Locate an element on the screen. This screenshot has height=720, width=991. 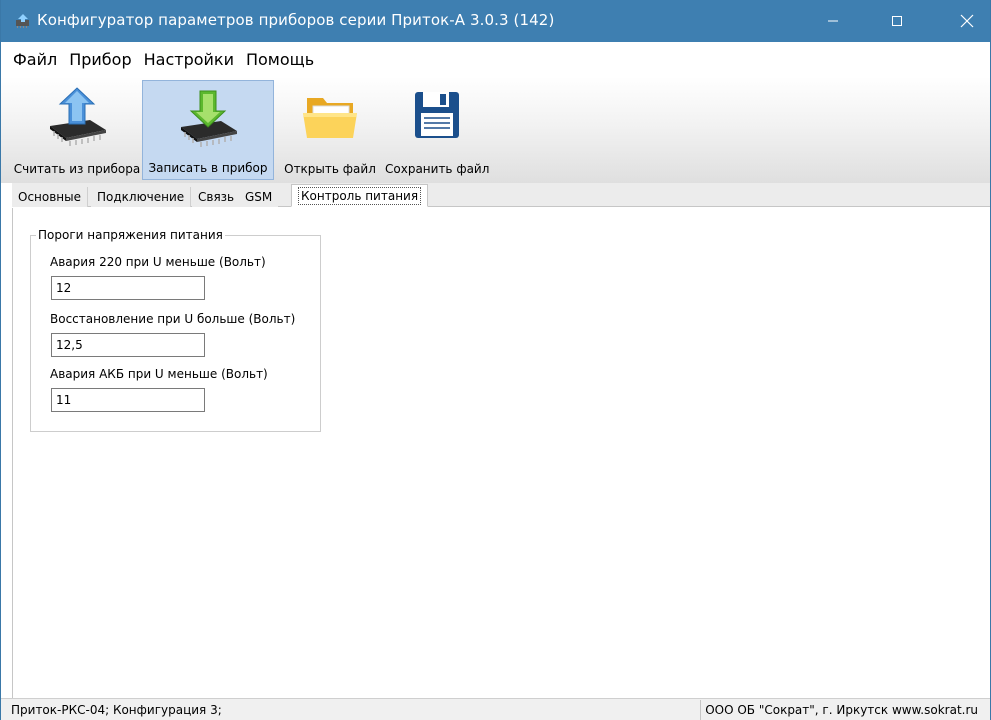
tab-link: Связь is located at coordinates (217, 197).